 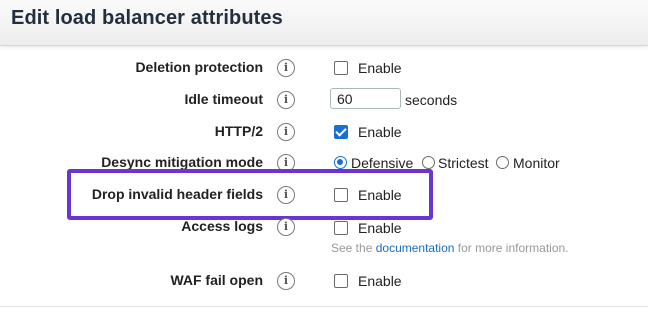 What do you see at coordinates (536, 163) in the screenshot?
I see `desync-monitor-label: Monitor` at bounding box center [536, 163].